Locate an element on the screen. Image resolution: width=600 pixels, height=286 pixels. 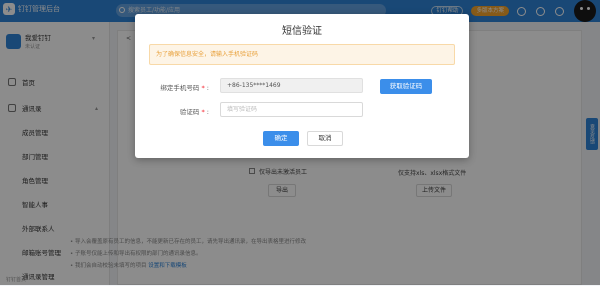
alert-text: 为了确保信息安全，请输入手机验证码 is located at coordinates (207, 54).